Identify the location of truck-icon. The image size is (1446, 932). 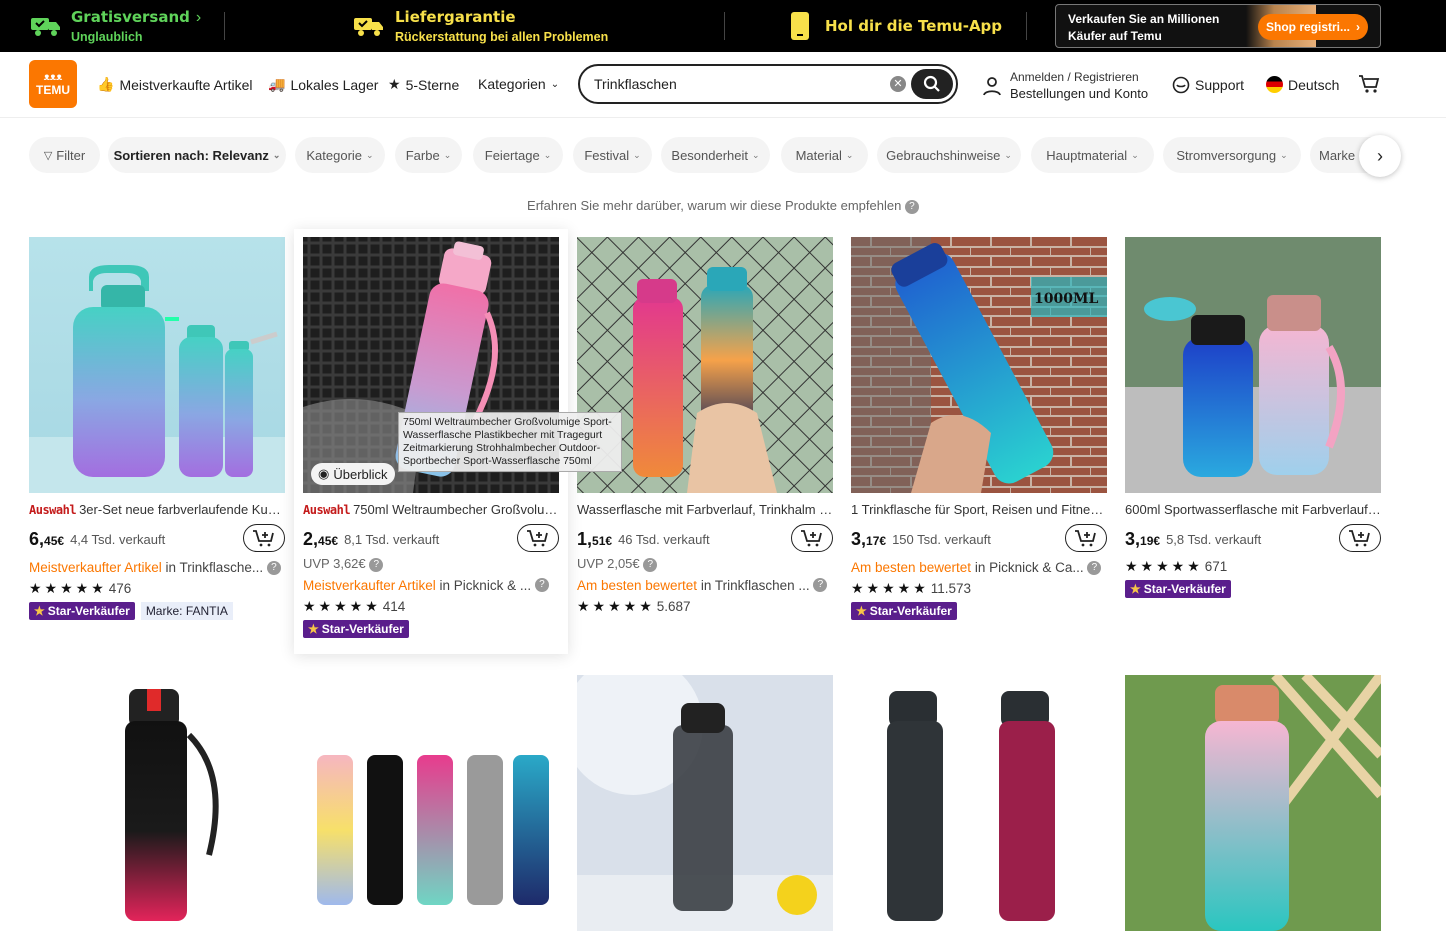
(45, 27).